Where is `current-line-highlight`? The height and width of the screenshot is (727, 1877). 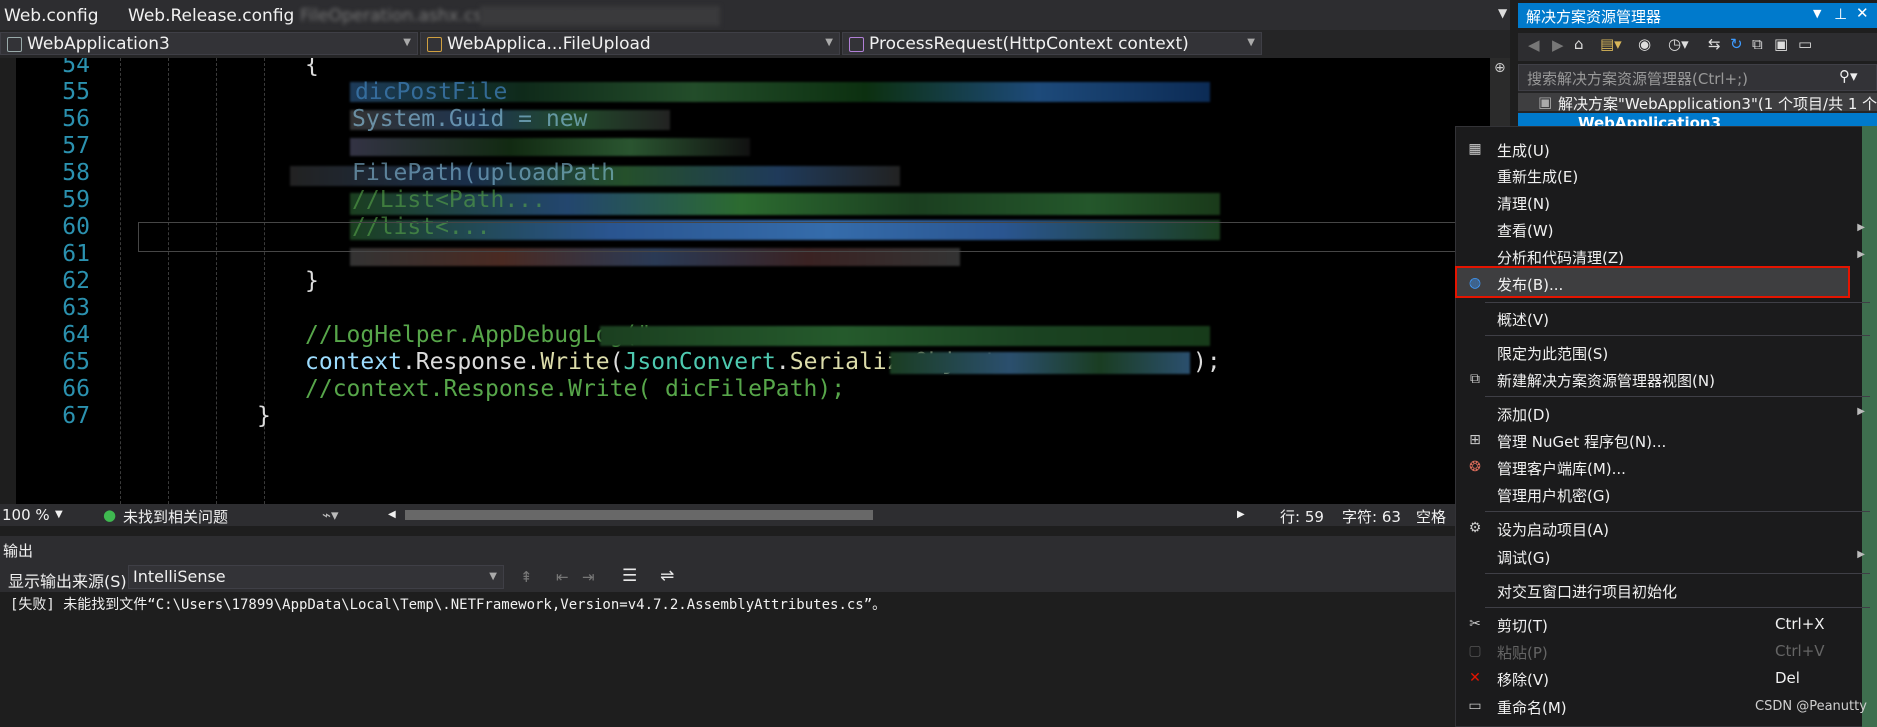
current-line-highlight is located at coordinates (810, 237).